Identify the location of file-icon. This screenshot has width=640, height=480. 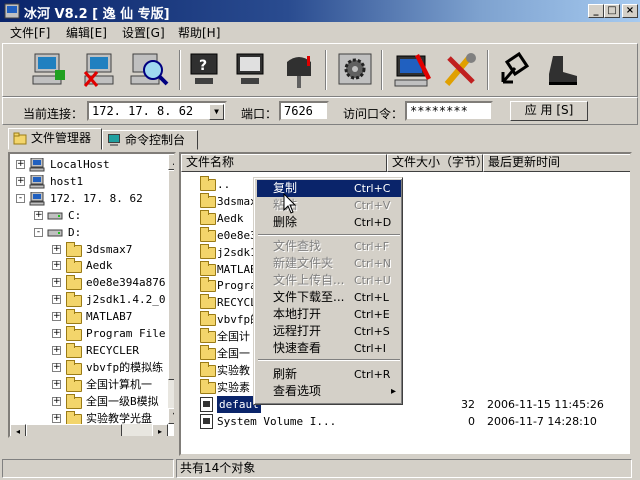
(206, 404).